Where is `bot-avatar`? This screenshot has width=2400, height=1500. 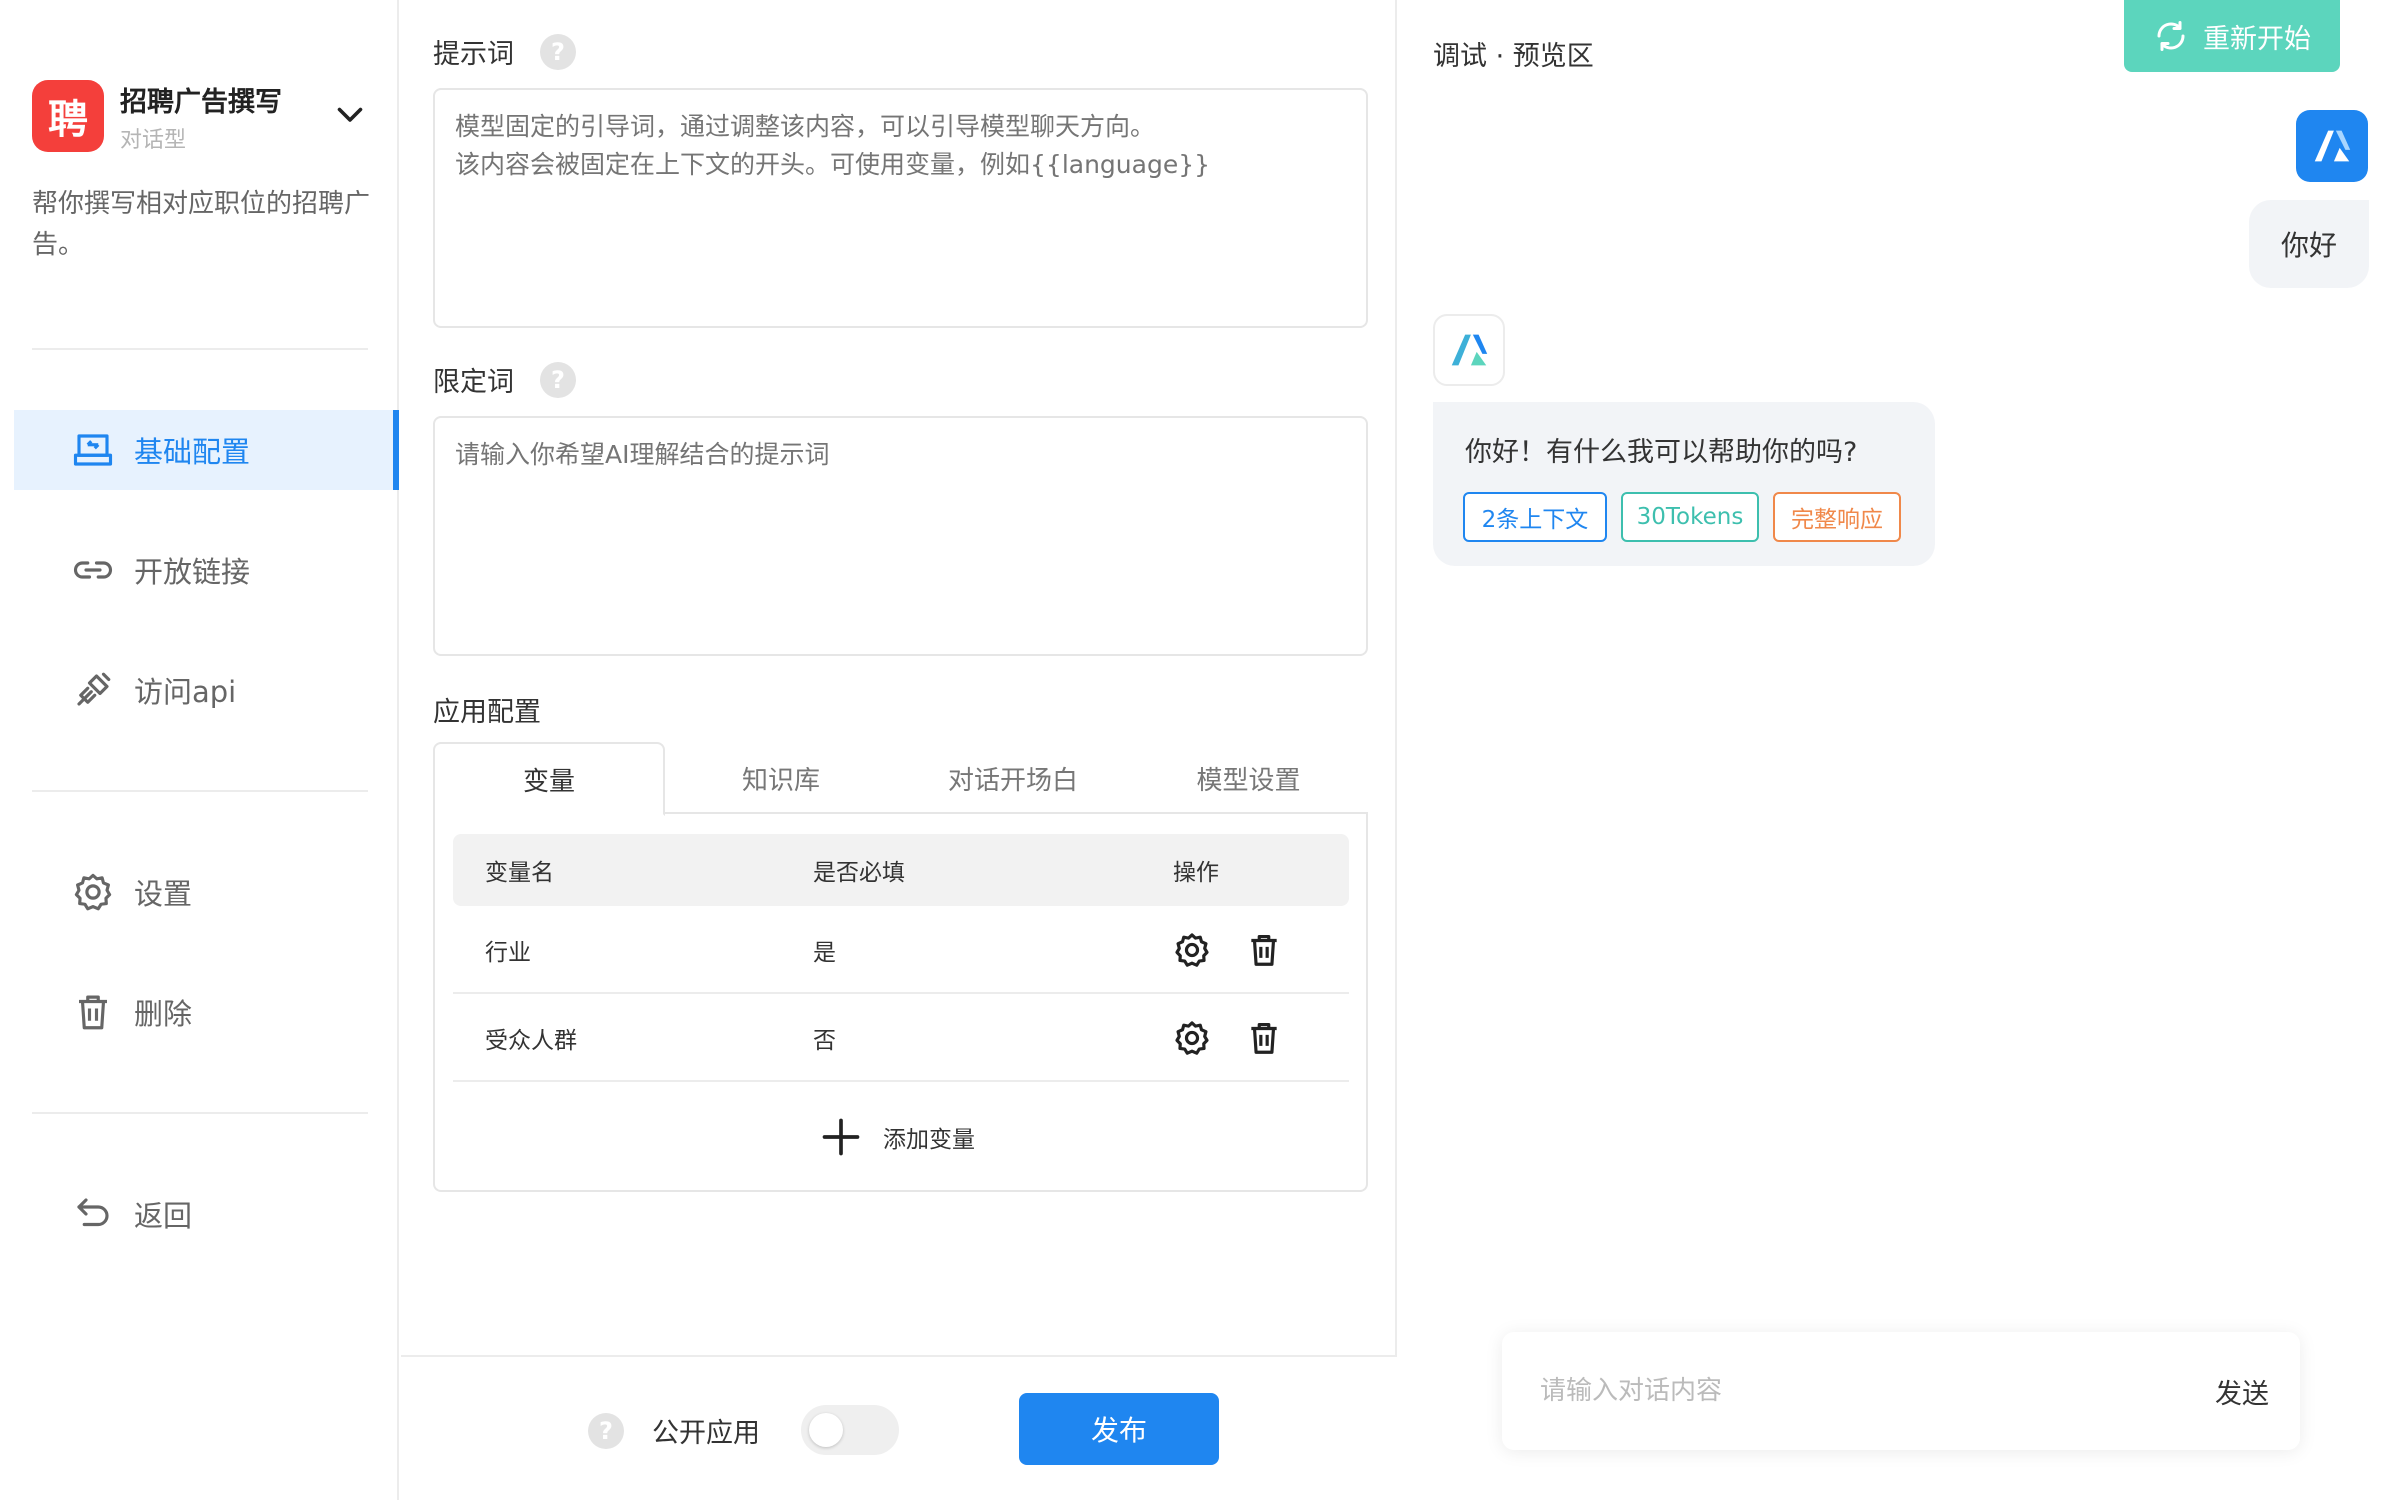 bot-avatar is located at coordinates (1469, 350).